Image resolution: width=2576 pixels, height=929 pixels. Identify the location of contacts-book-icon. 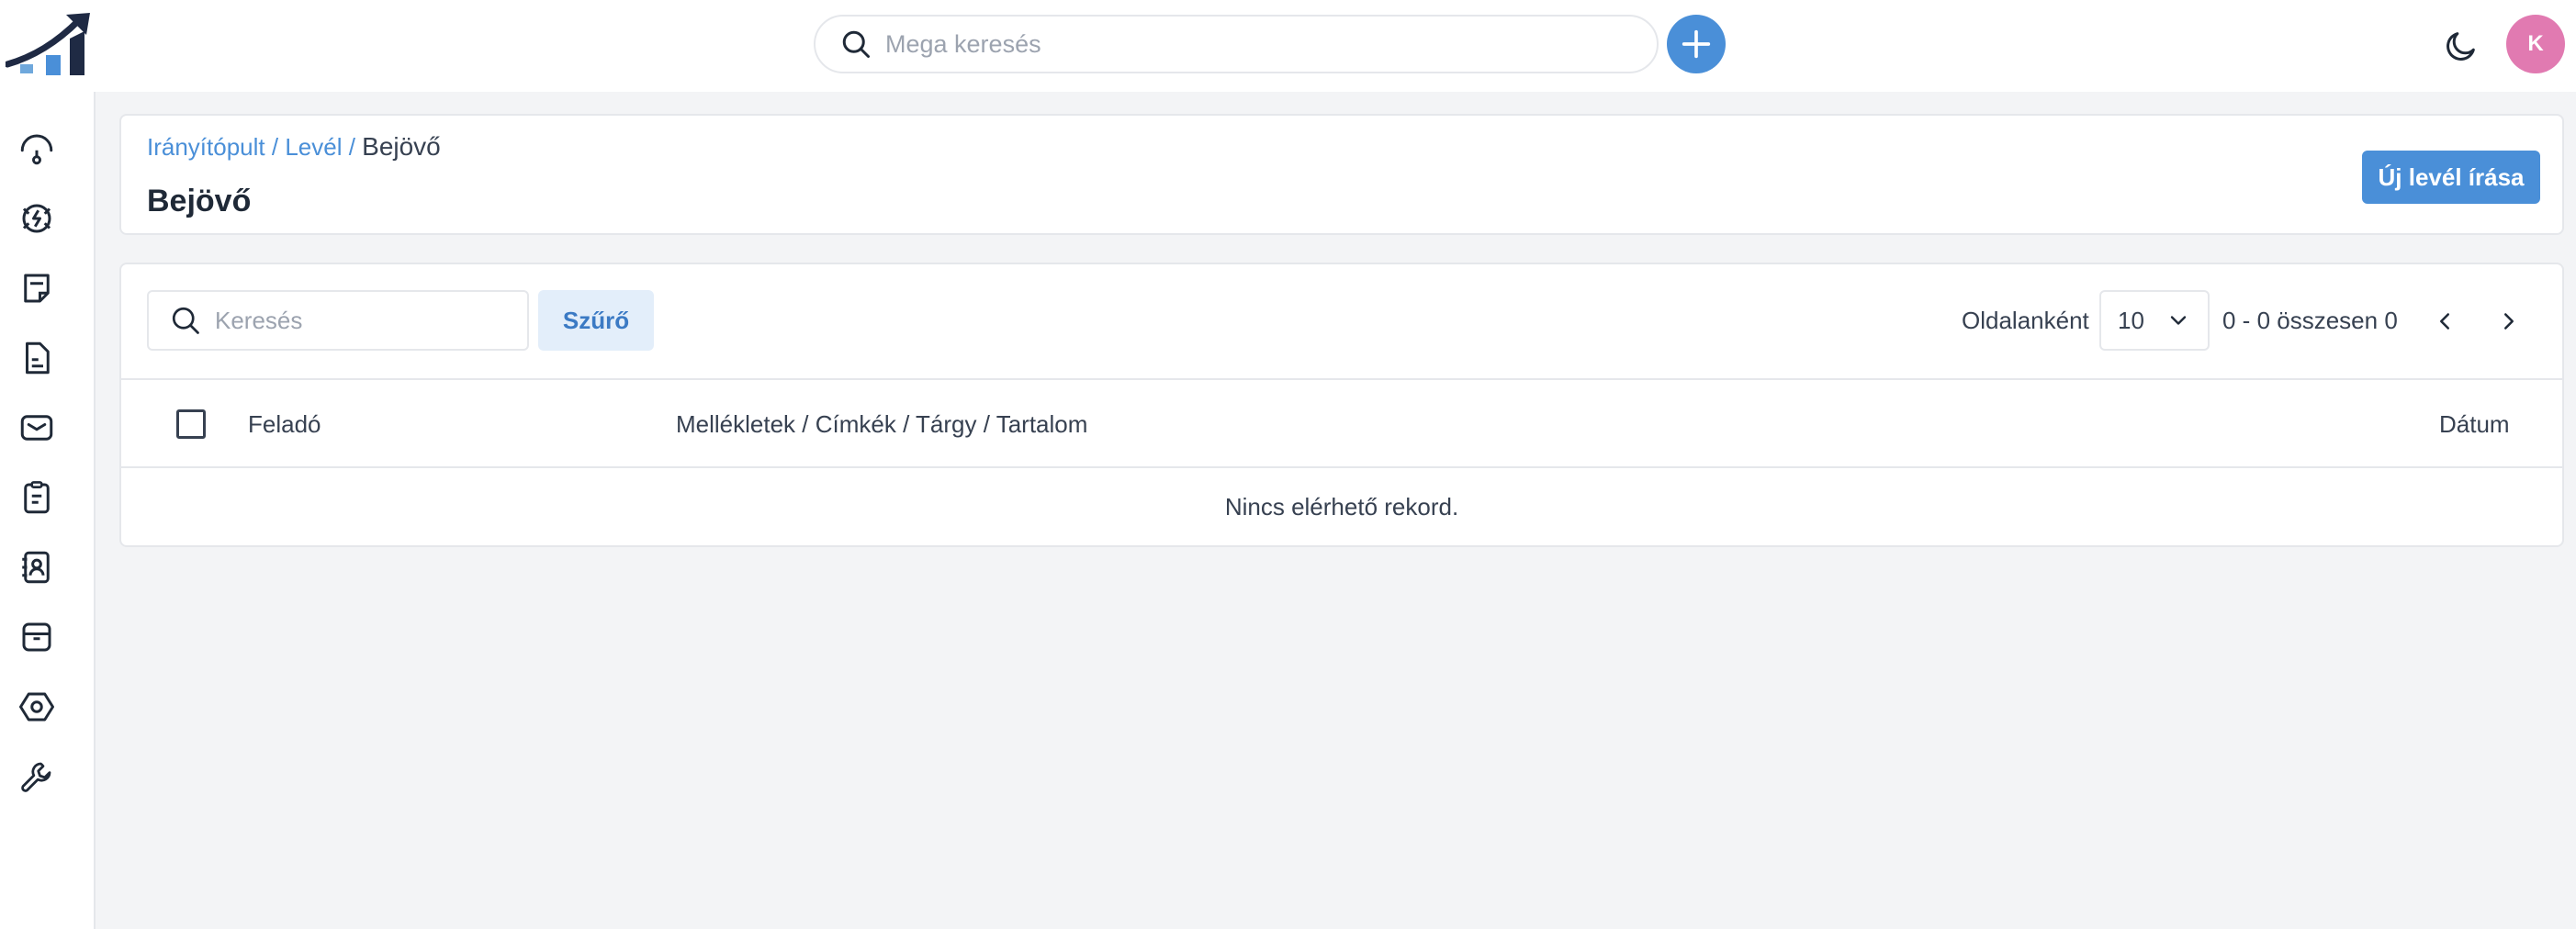
(36, 568).